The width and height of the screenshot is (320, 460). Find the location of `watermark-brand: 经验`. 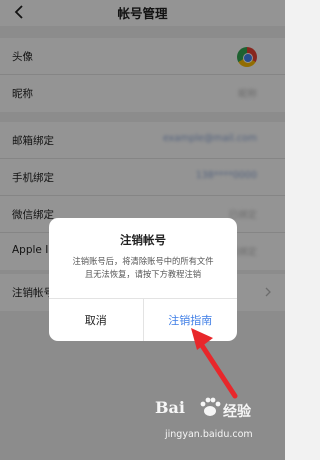

watermark-brand: 经验 is located at coordinates (237, 412).